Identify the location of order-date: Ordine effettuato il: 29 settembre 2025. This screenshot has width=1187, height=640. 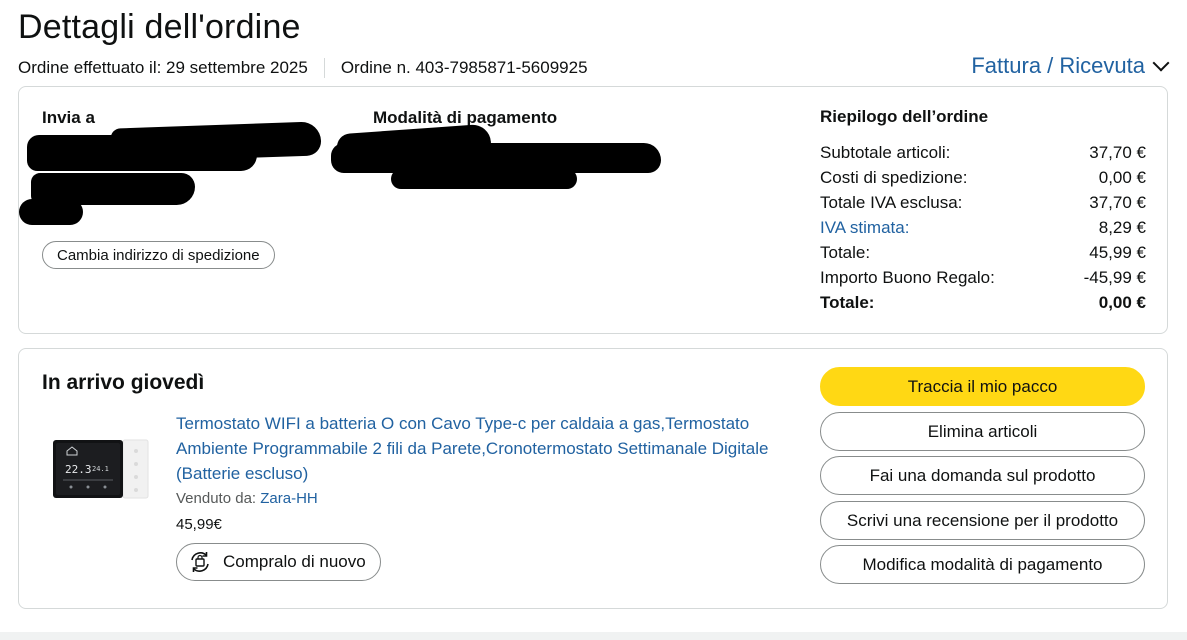
(163, 67).